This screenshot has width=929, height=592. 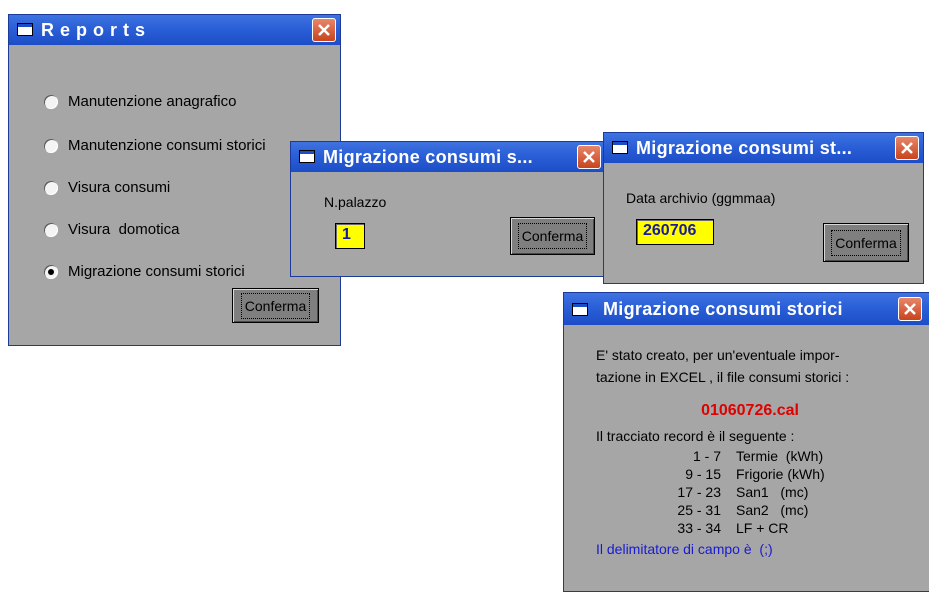 What do you see at coordinates (699, 492) in the screenshot?
I see `record-range: 17 - 23` at bounding box center [699, 492].